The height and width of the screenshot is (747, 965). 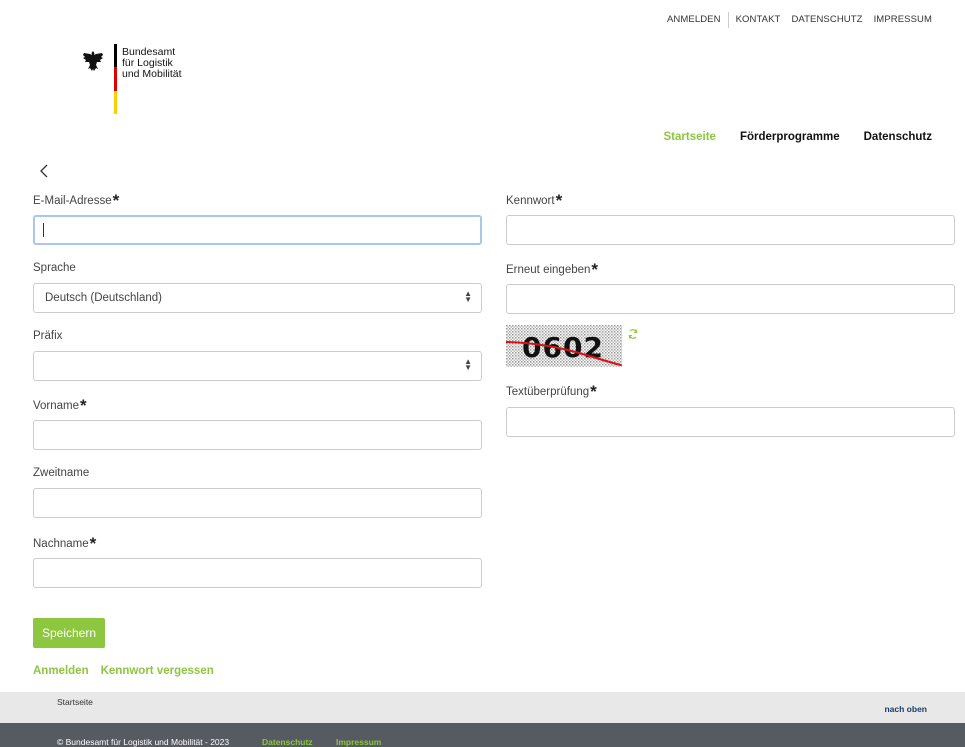 I want to click on nav-privacy: Datenschutz, so click(x=898, y=137).